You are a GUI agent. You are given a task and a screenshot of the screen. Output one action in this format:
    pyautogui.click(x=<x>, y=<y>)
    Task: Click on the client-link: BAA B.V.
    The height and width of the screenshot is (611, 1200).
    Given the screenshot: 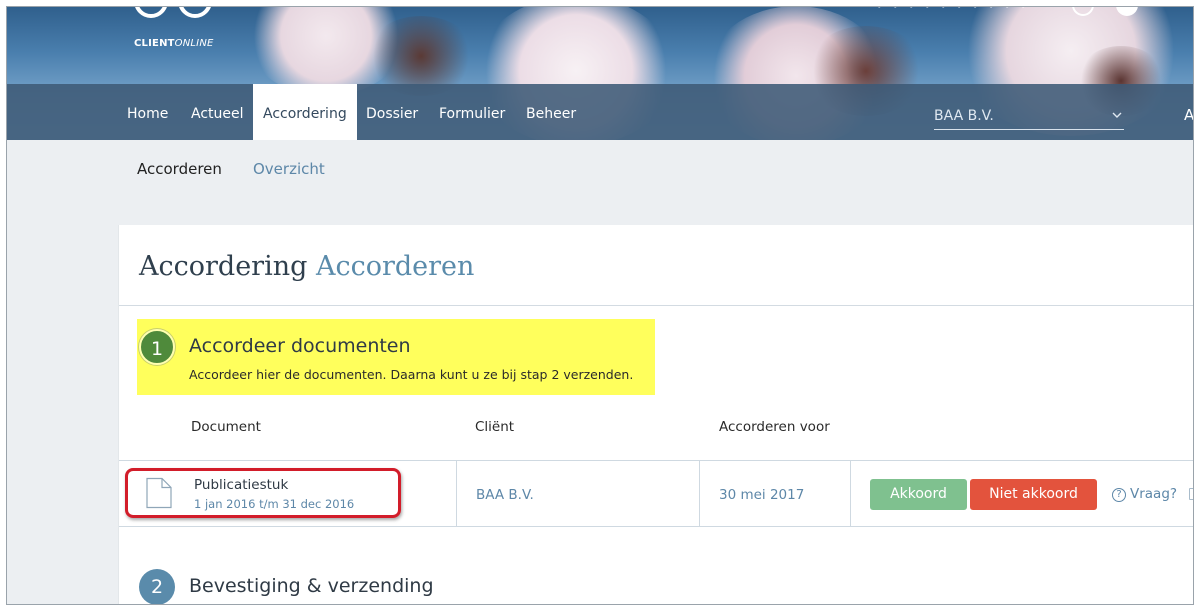 What is the action you would take?
    pyautogui.click(x=505, y=495)
    